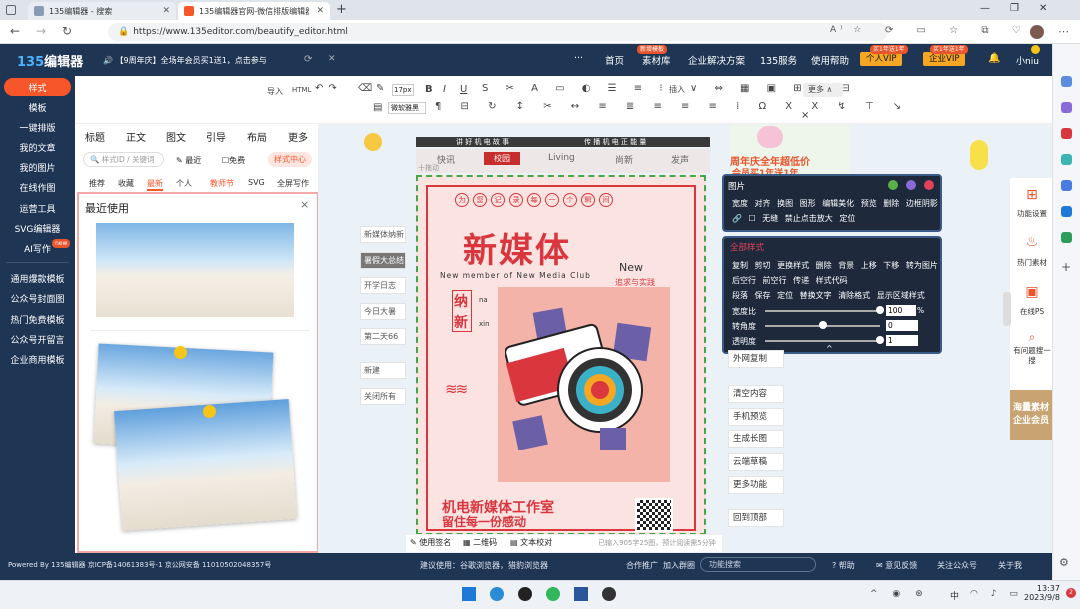 The image size is (1080, 609). Describe the element at coordinates (497, 594) in the screenshot. I see `edge-taskbar-icon` at that location.